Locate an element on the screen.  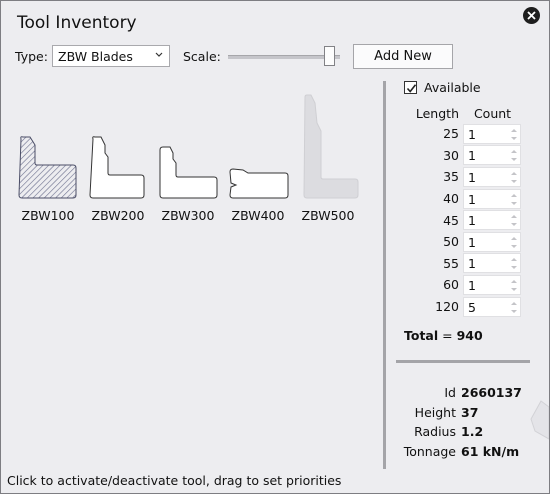
chevron-down-icon is located at coordinates (159, 54).